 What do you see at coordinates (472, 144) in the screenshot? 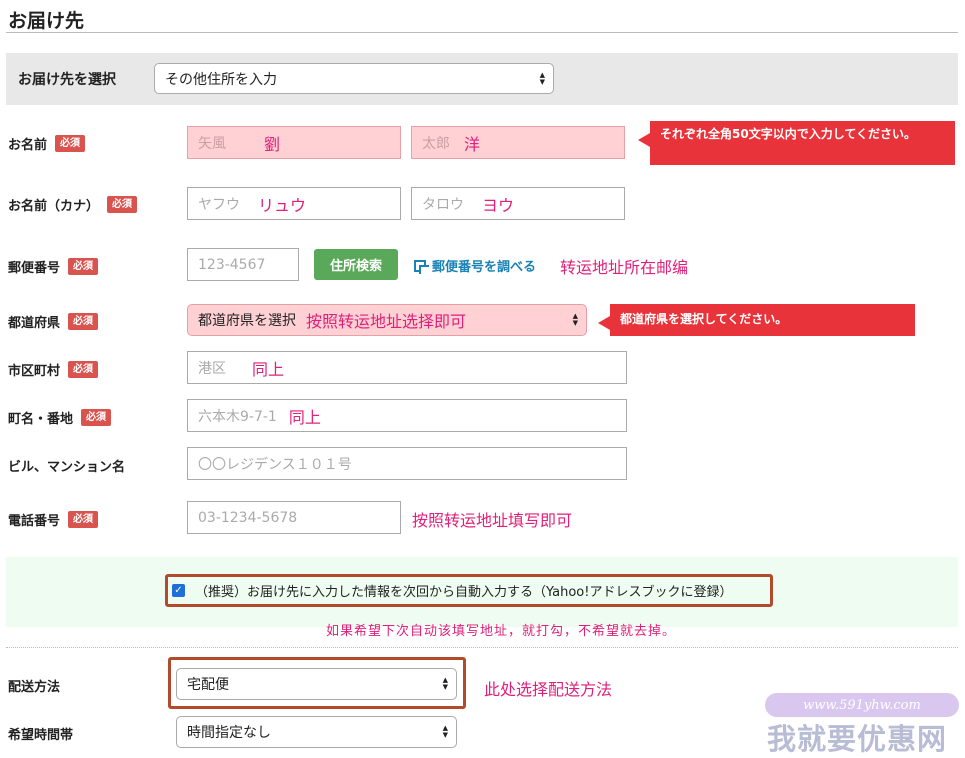
I see `first-name-annotation: 洋` at bounding box center [472, 144].